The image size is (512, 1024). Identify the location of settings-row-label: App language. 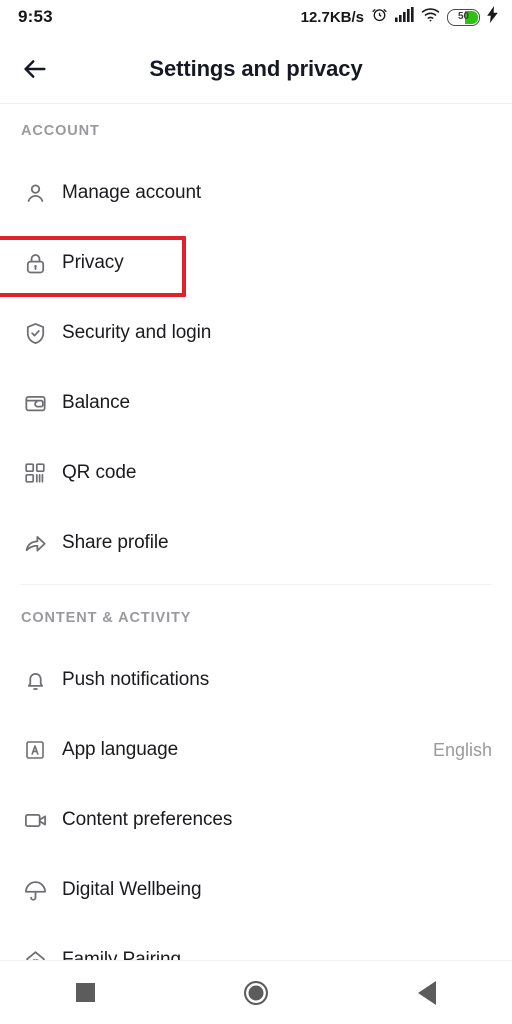
(120, 749).